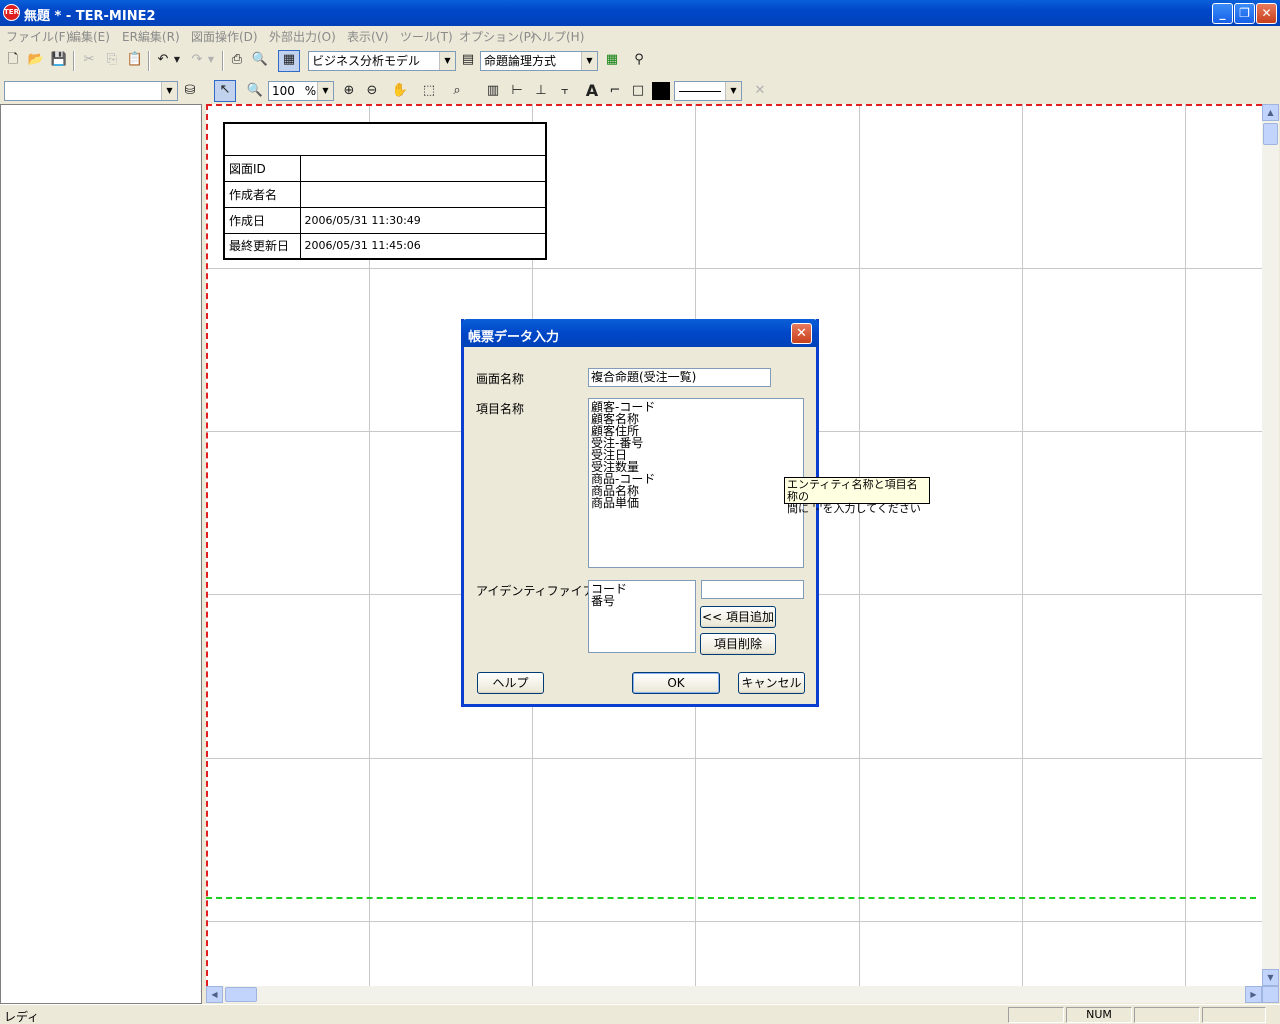  I want to click on new-file-icon: 🗋, so click(13, 60).